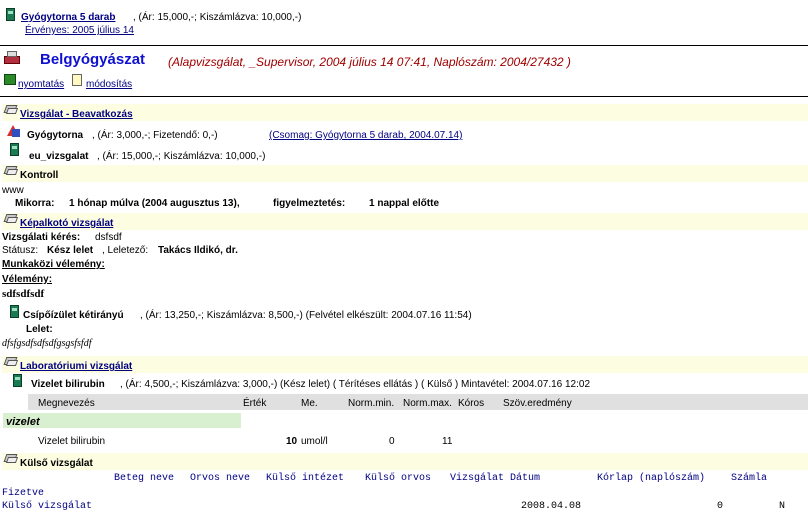 The width and height of the screenshot is (808, 527). Describe the element at coordinates (73, 315) in the screenshot. I see `item-name: Csípőízület kétirányú` at that location.